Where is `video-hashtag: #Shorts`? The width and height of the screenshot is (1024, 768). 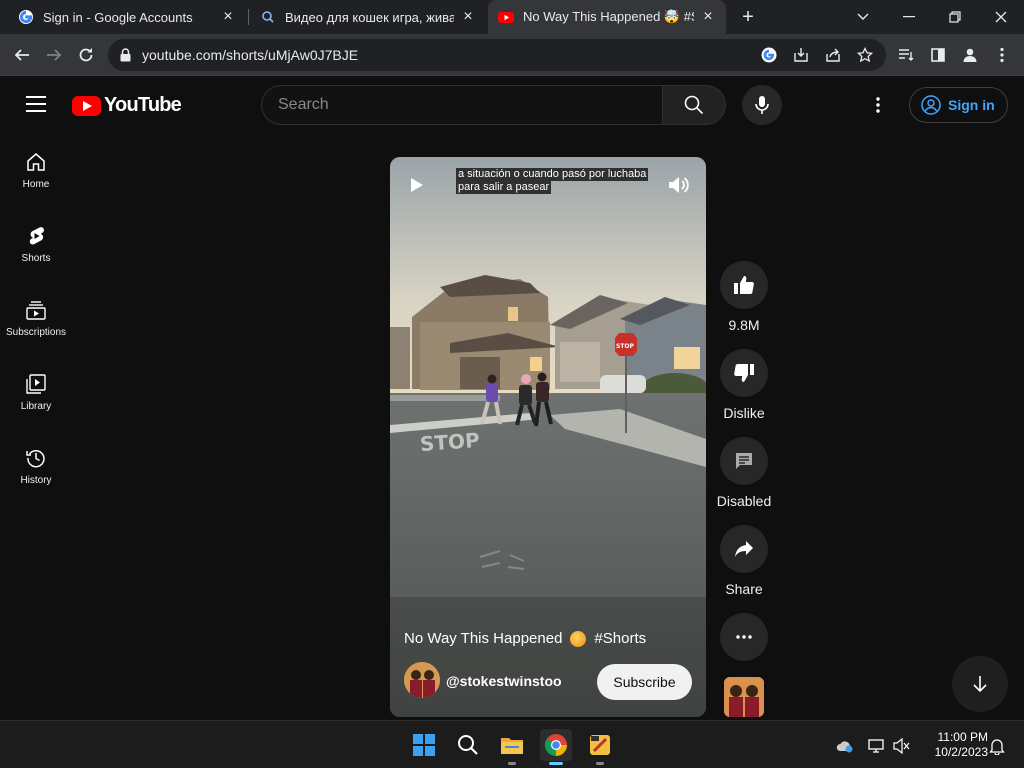 video-hashtag: #Shorts is located at coordinates (620, 638).